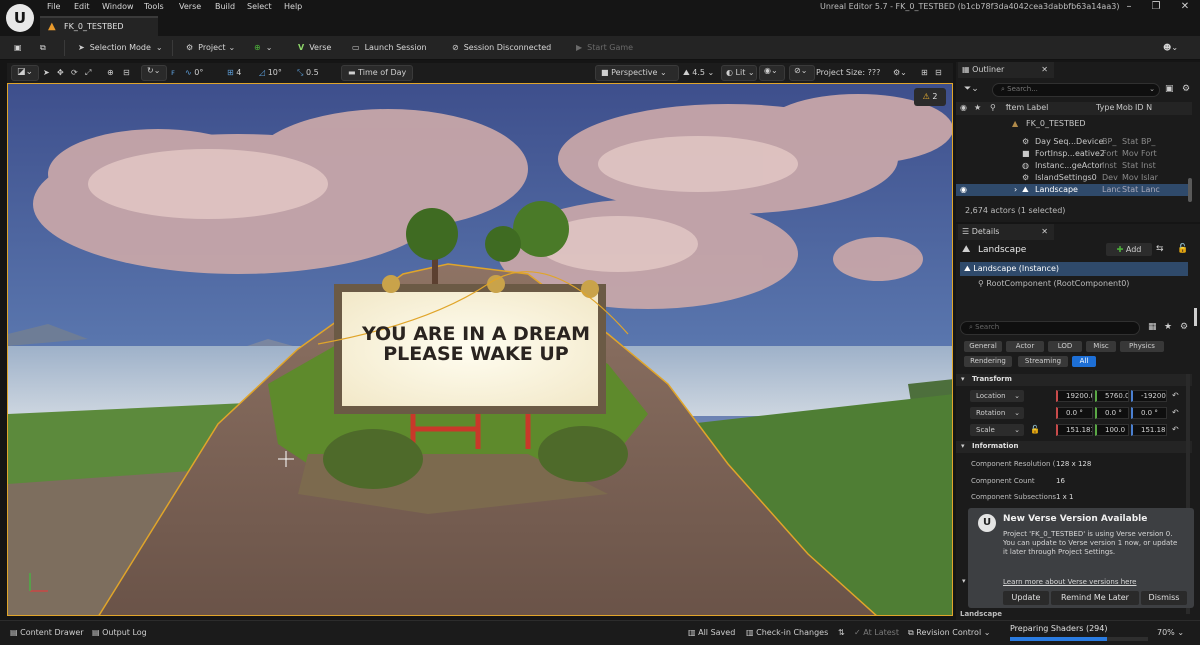  Describe the element at coordinates (46, 73) in the screenshot. I see `select-tool-icon: ➤` at that location.